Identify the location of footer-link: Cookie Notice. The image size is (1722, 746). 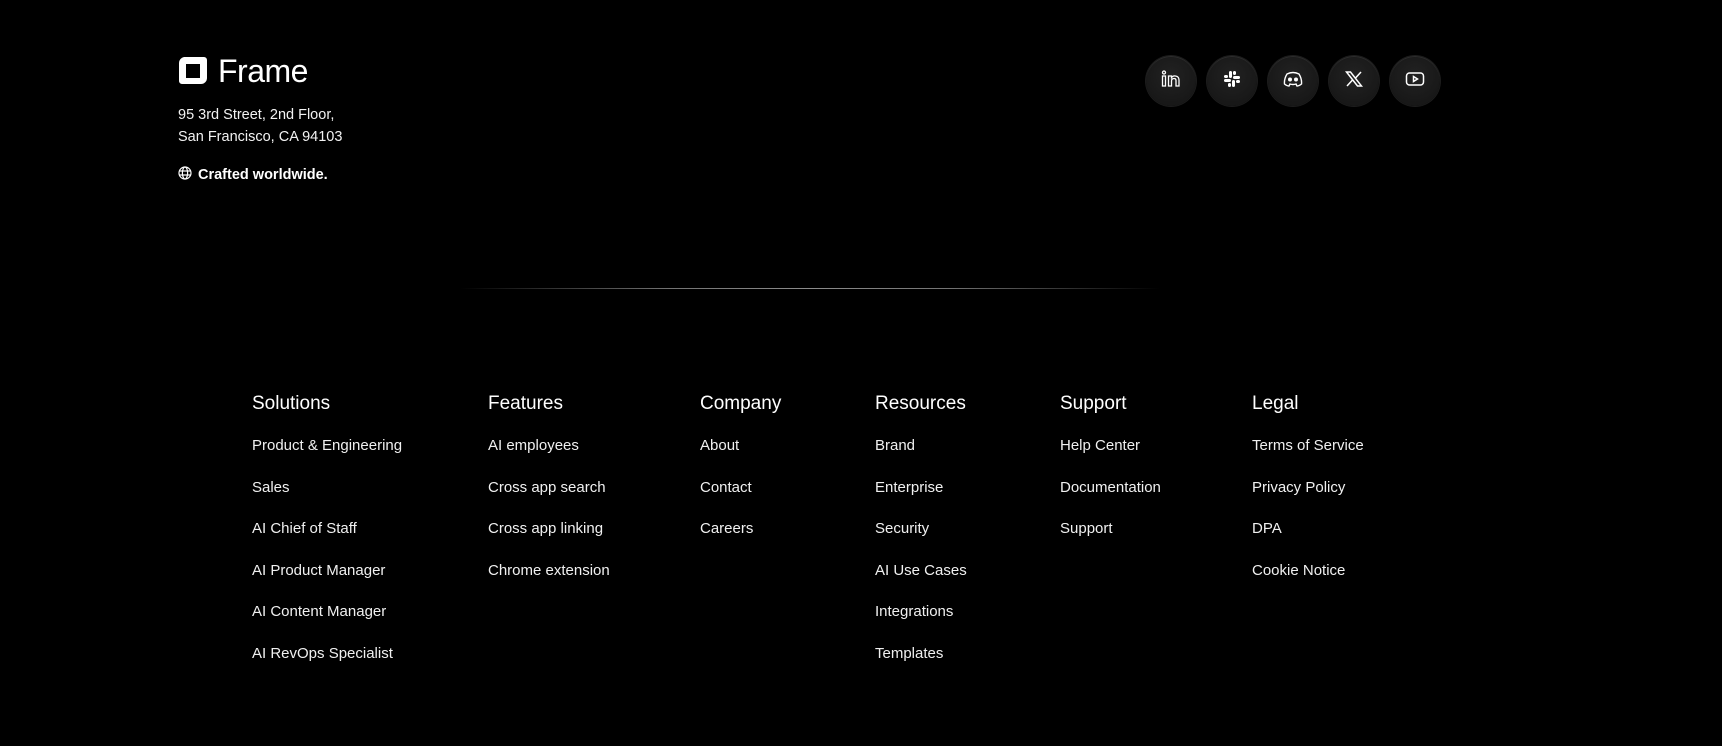
(1308, 571).